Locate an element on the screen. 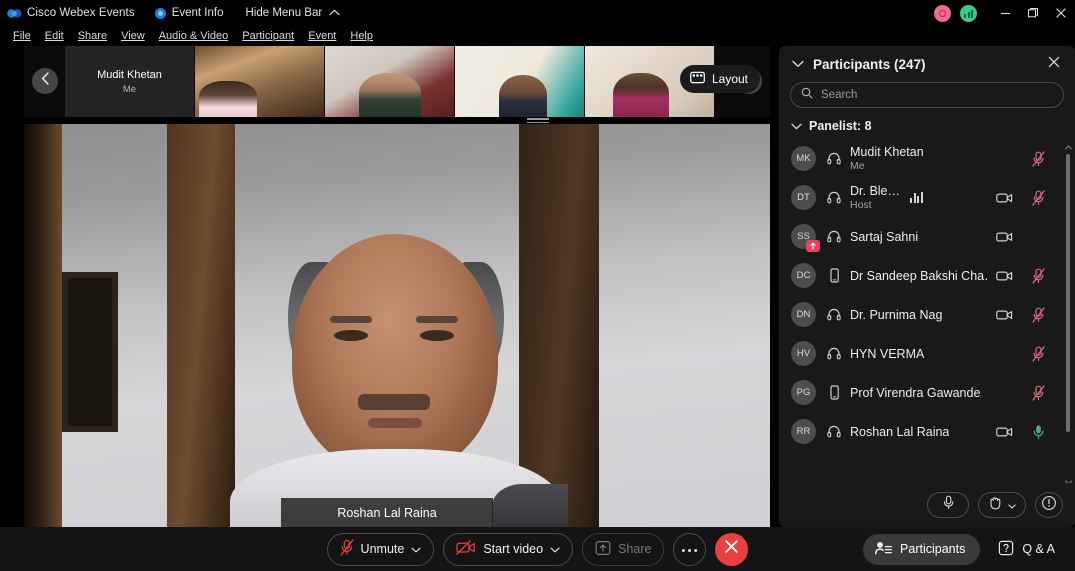  menu-file: File is located at coordinates (22, 36).